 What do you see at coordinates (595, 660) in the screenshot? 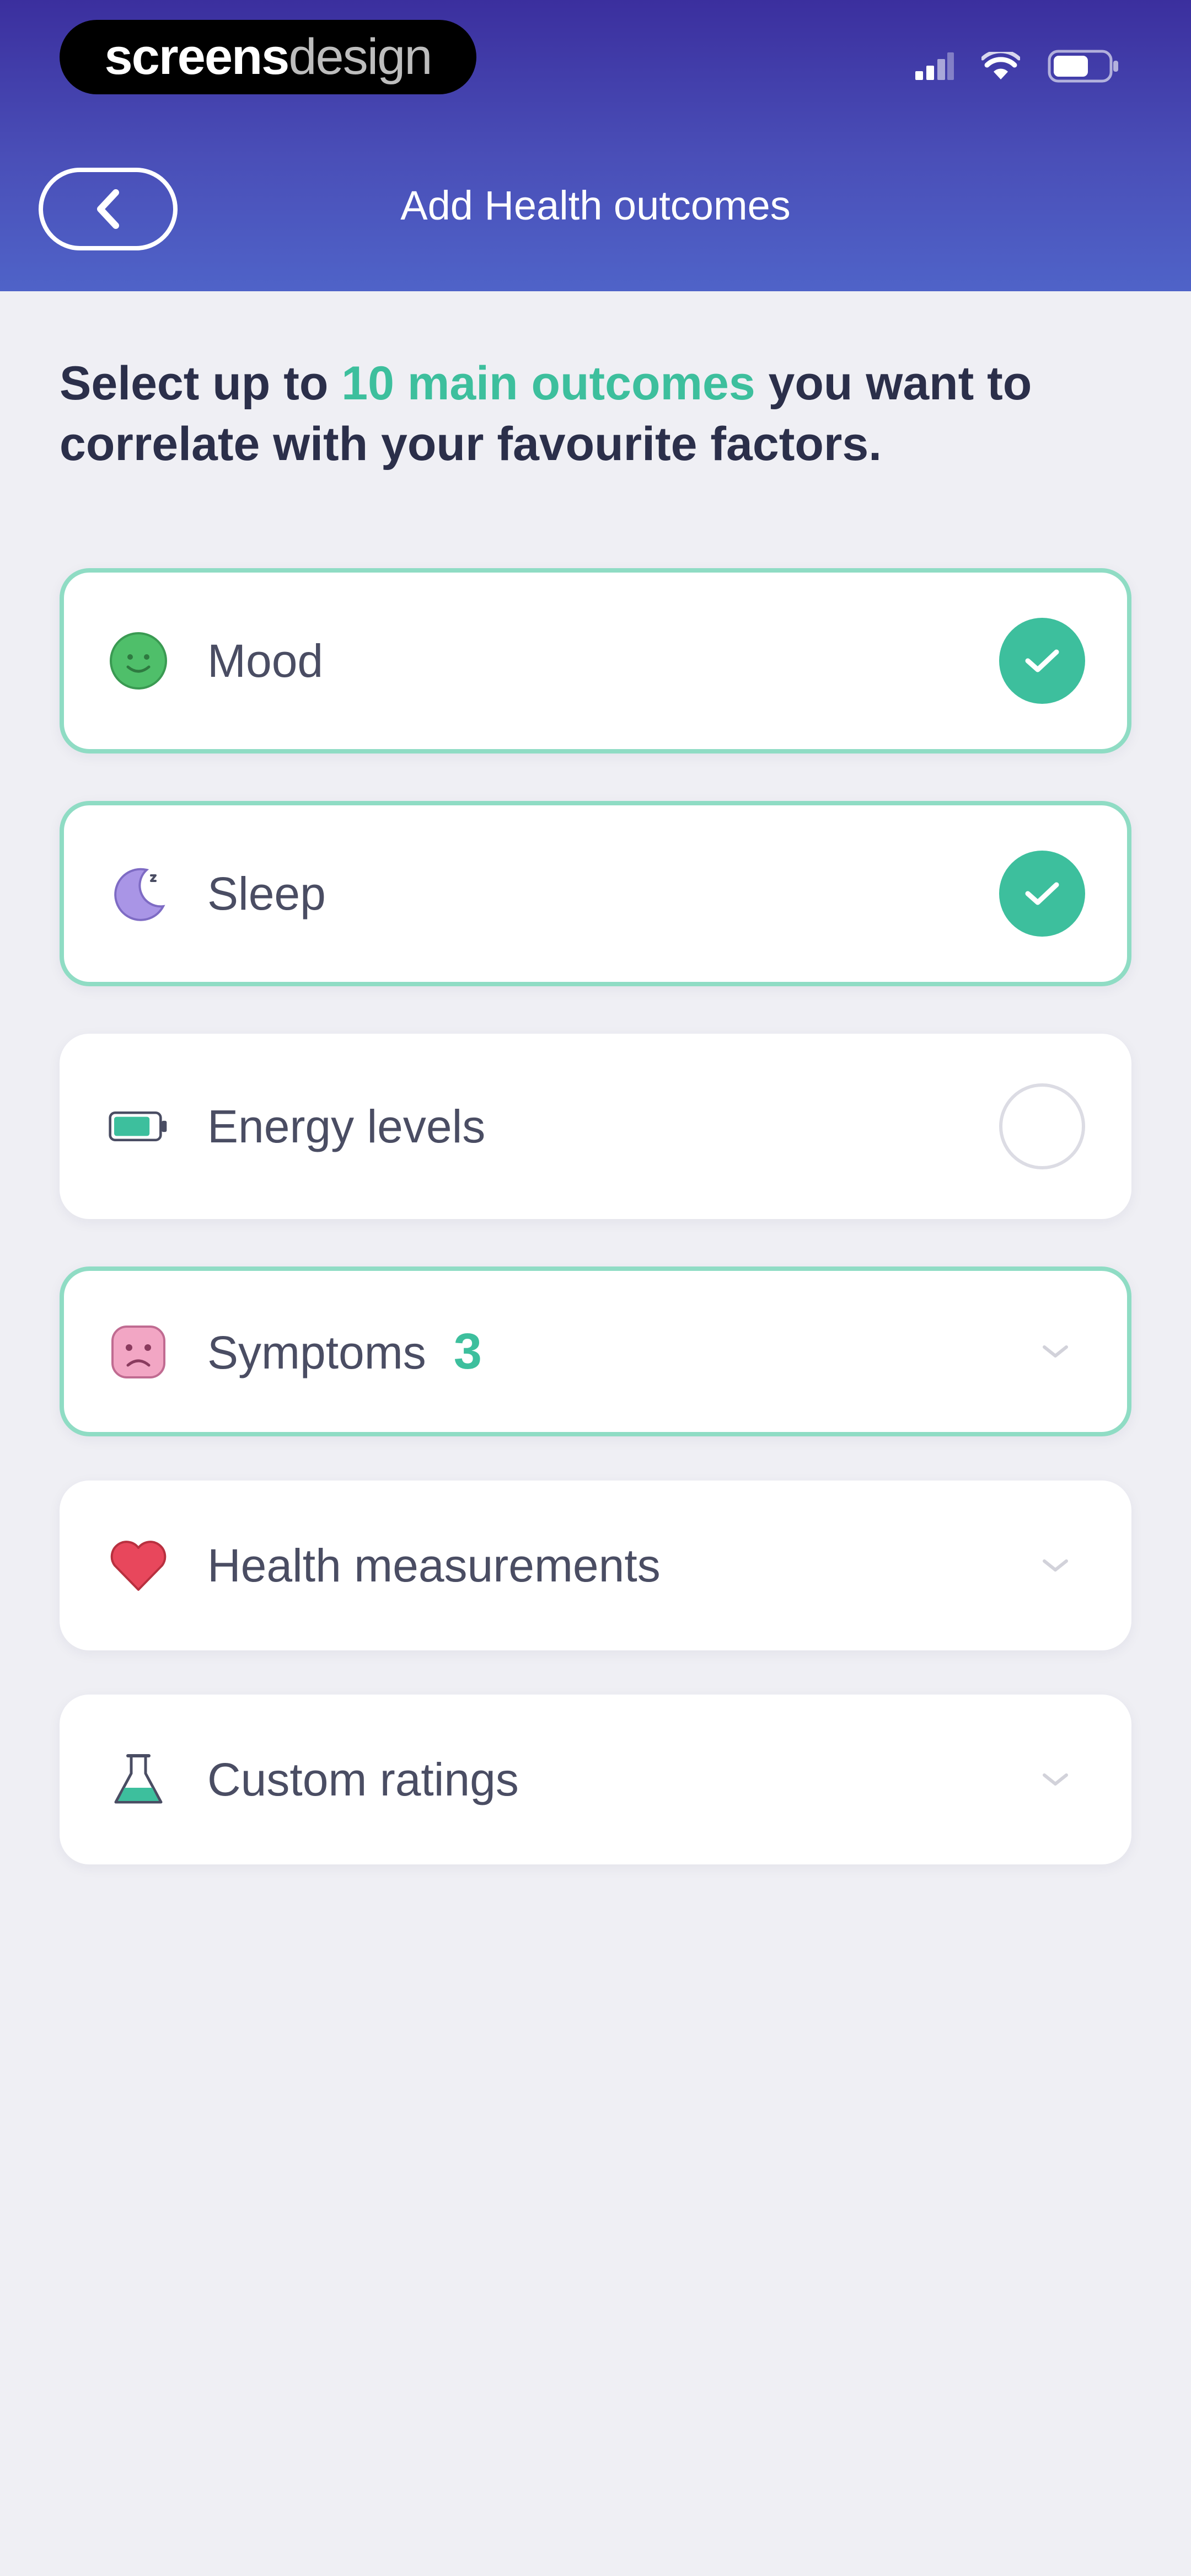
I see `option-mood: Mood` at bounding box center [595, 660].